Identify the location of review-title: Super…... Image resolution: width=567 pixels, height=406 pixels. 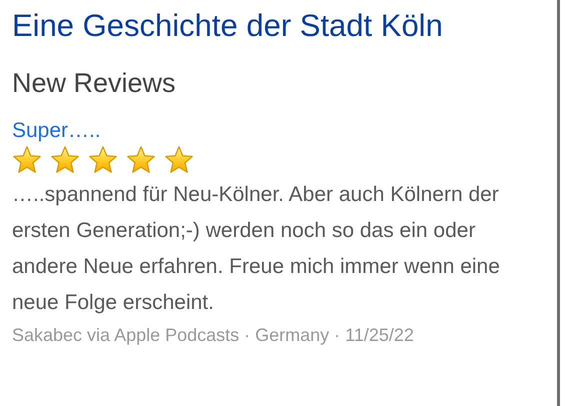
(56, 131).